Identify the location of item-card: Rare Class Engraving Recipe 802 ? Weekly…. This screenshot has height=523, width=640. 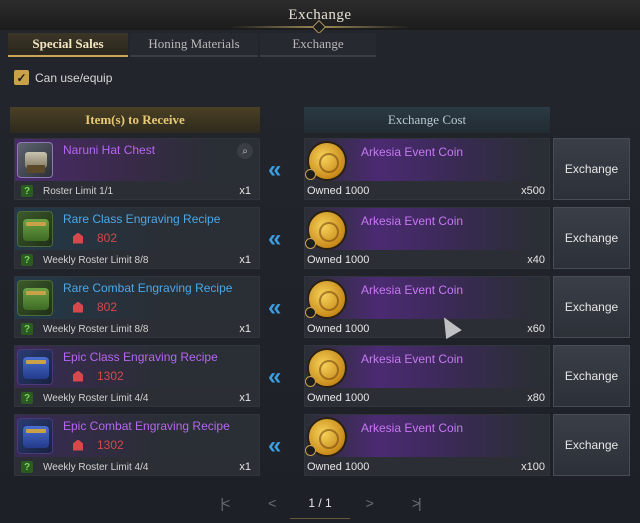
(137, 238).